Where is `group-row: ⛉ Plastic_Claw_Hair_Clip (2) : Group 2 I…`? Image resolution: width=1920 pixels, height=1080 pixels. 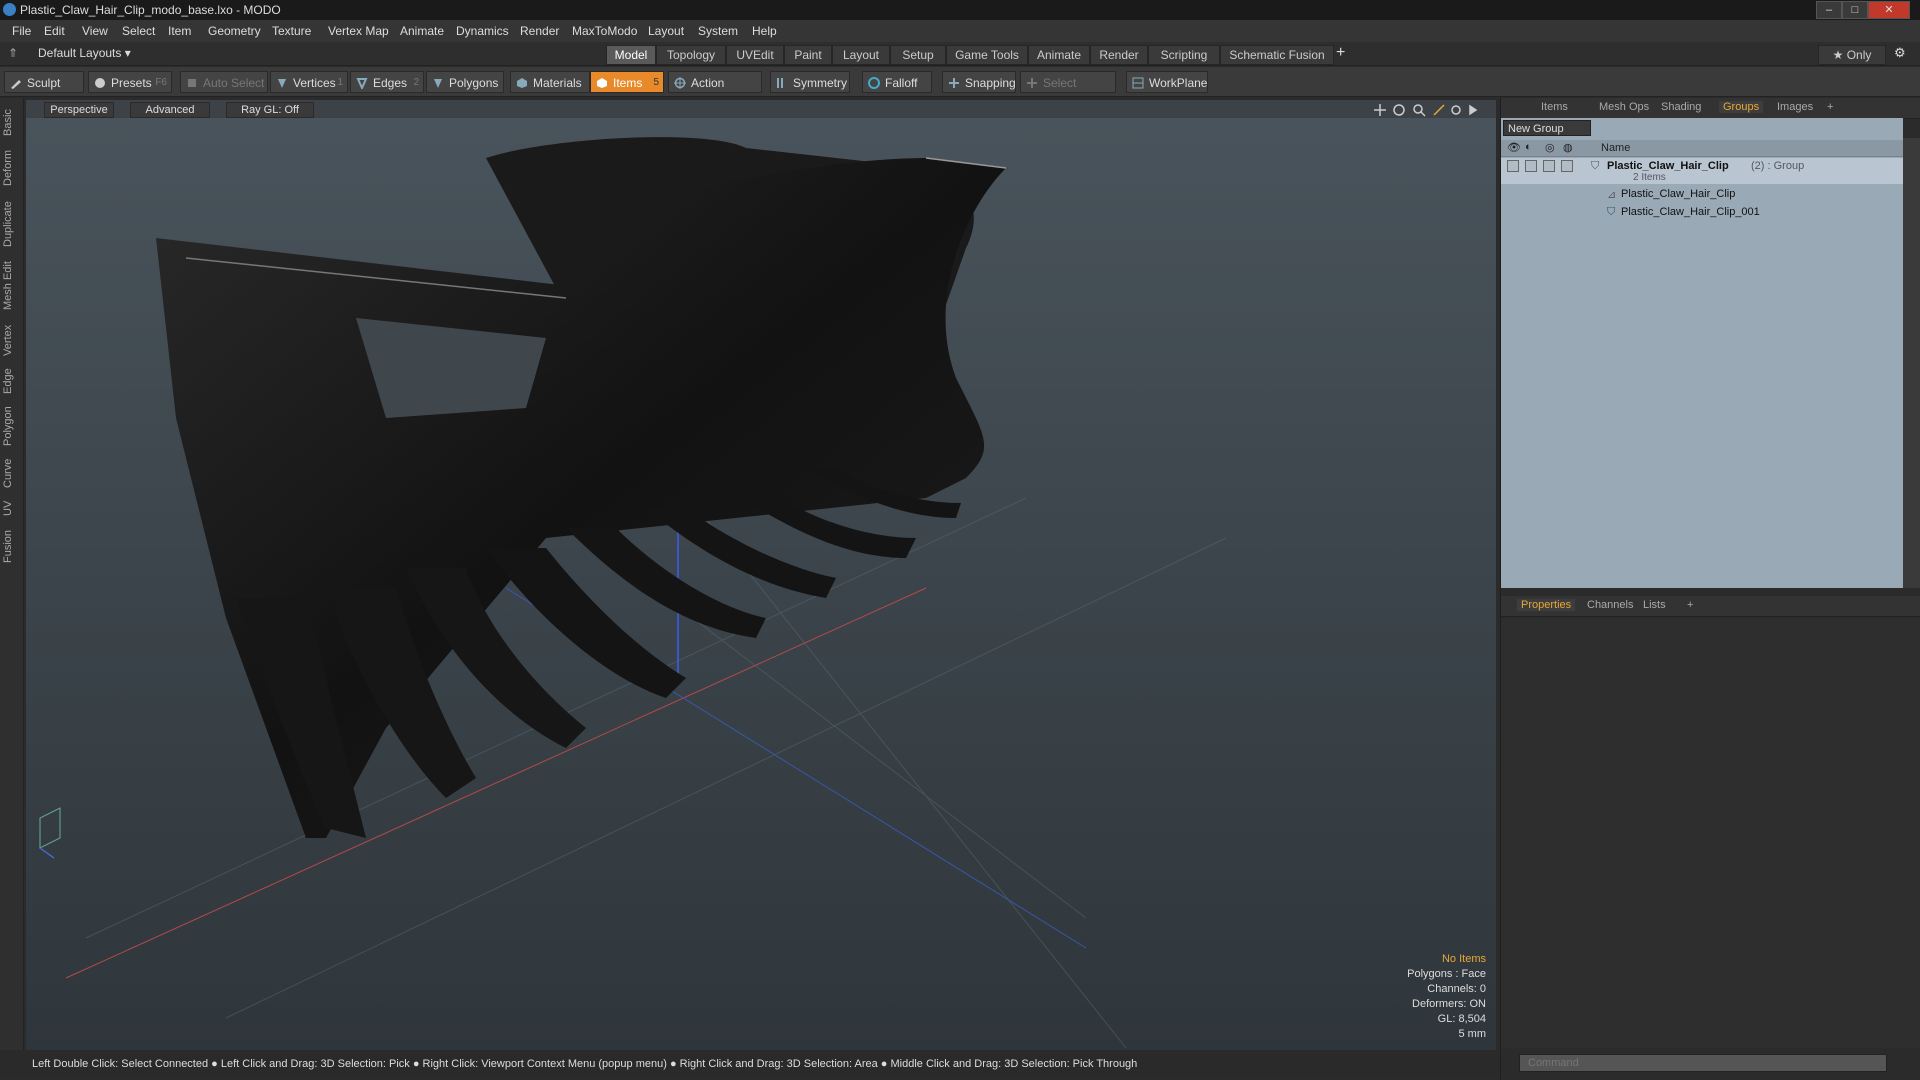
group-row: ⛉ Plastic_Claw_Hair_Clip (2) : Group 2 I… is located at coordinates (1702, 171).